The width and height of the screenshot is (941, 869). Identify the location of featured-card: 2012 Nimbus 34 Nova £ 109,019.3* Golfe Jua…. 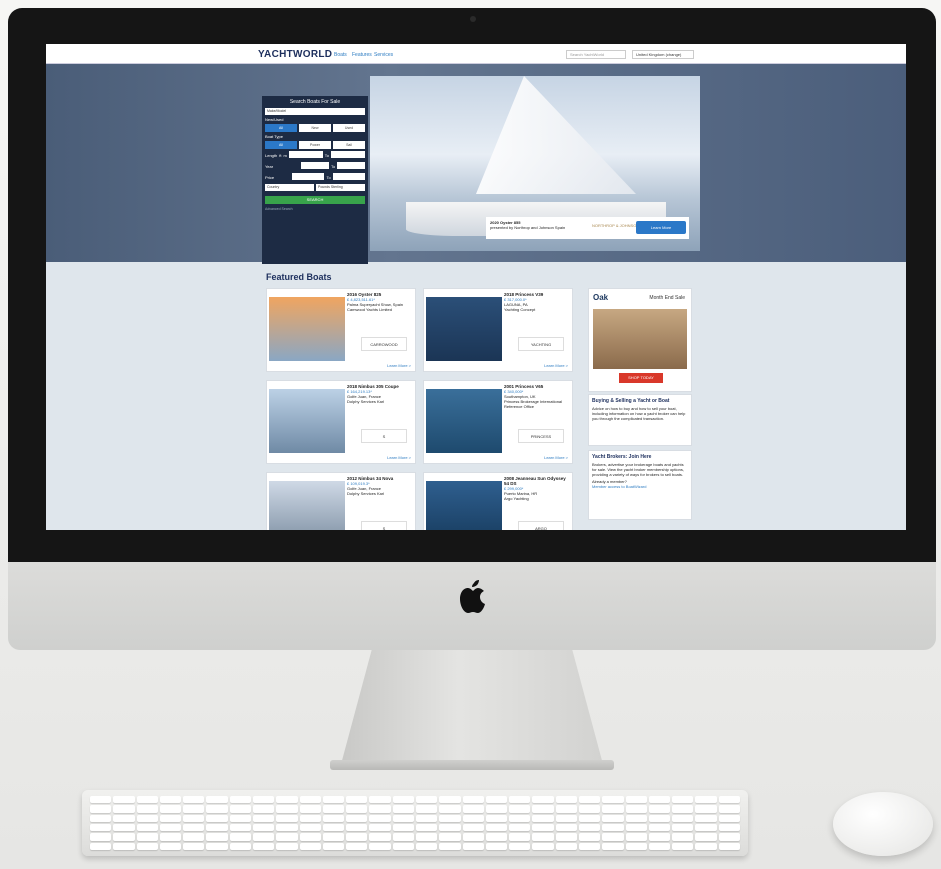
(341, 501).